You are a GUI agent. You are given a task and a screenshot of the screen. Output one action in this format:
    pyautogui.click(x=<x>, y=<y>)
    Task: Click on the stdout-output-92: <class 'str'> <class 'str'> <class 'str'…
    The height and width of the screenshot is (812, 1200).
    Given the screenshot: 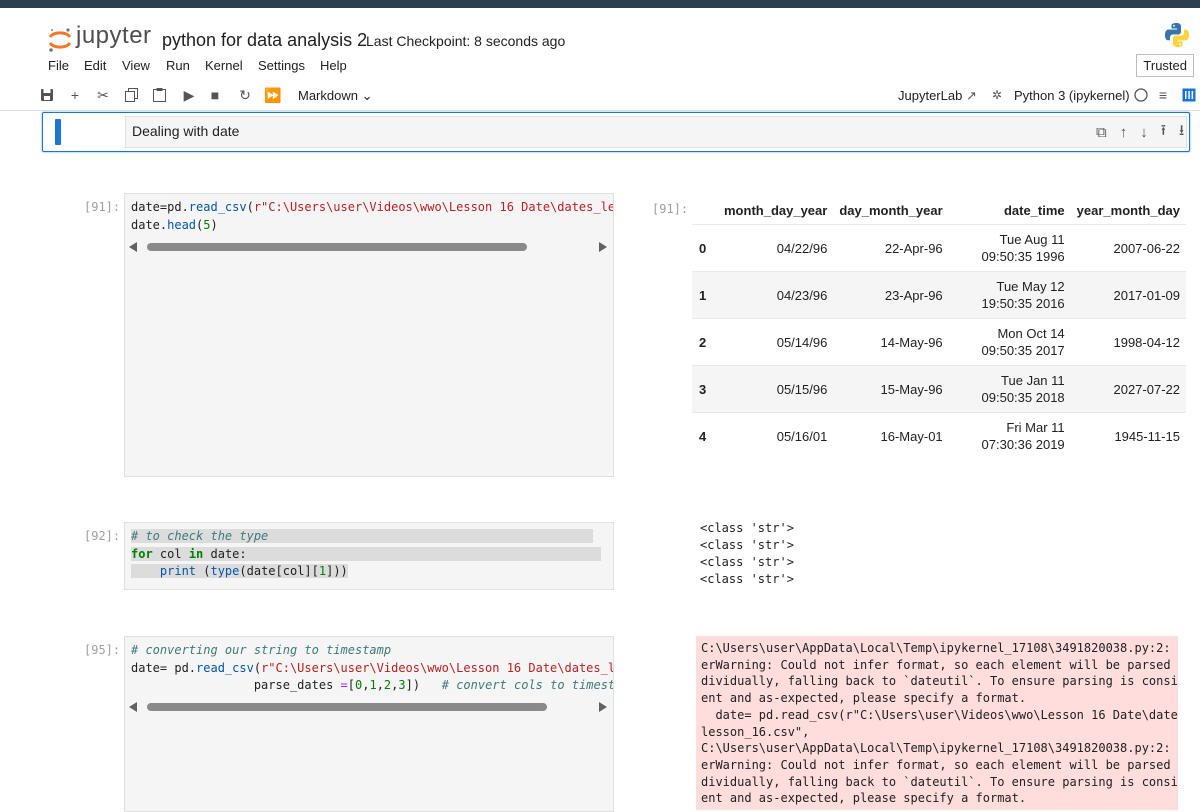 What is the action you would take?
    pyautogui.click(x=747, y=553)
    